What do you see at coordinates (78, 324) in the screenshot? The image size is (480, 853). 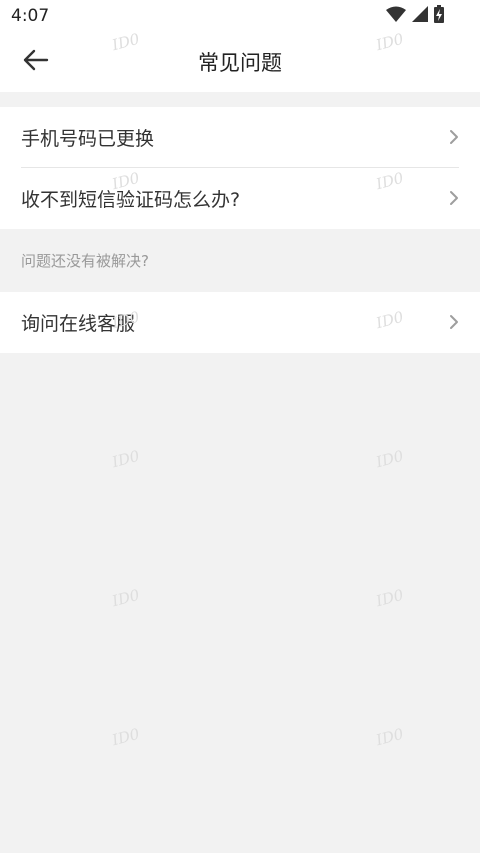 I see `online-support-label: 询问在线客服` at bounding box center [78, 324].